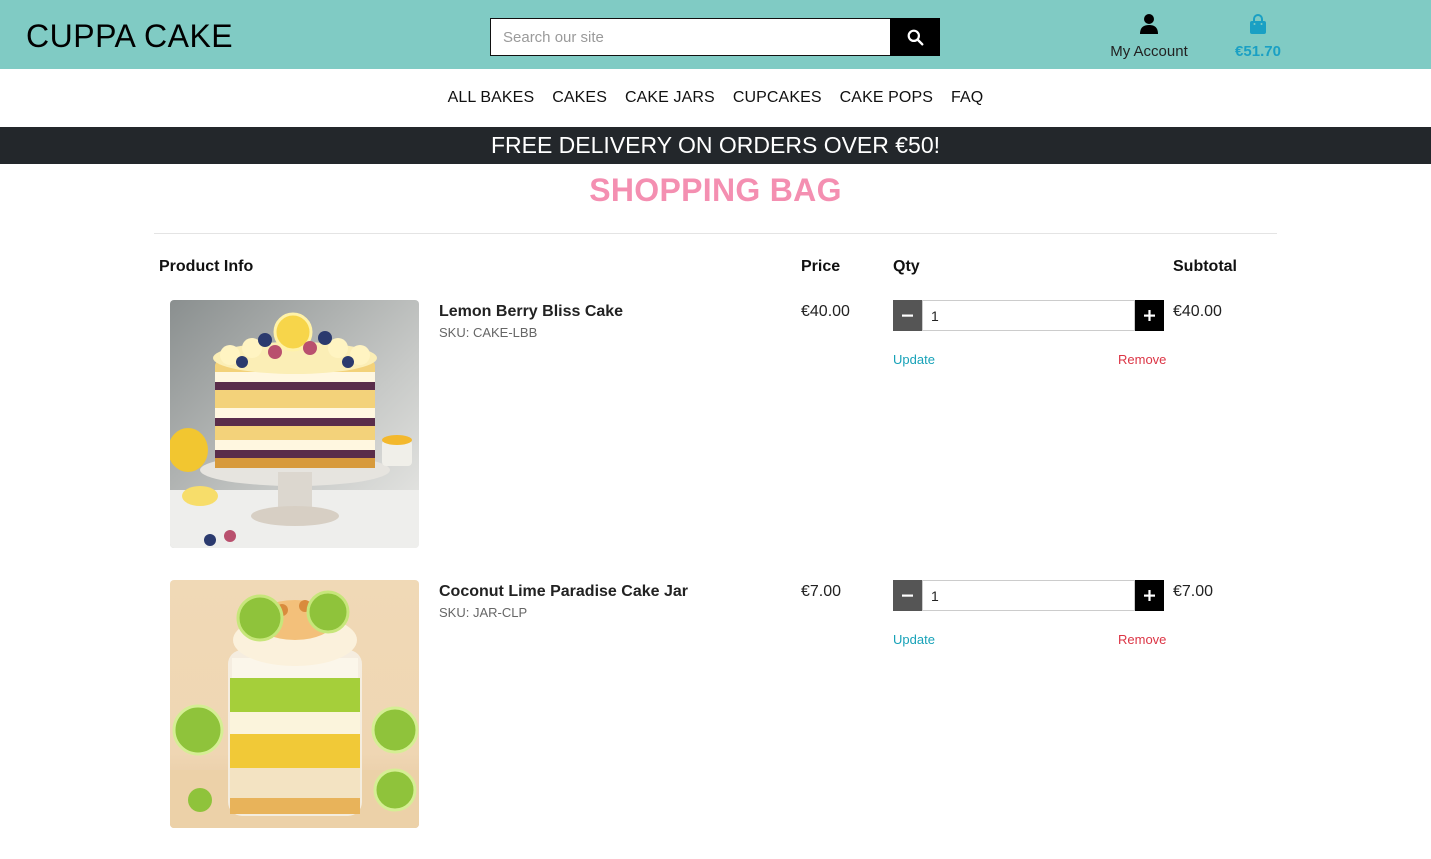  What do you see at coordinates (777, 98) in the screenshot?
I see `nav-item-cupcakes: CUPCAKES` at bounding box center [777, 98].